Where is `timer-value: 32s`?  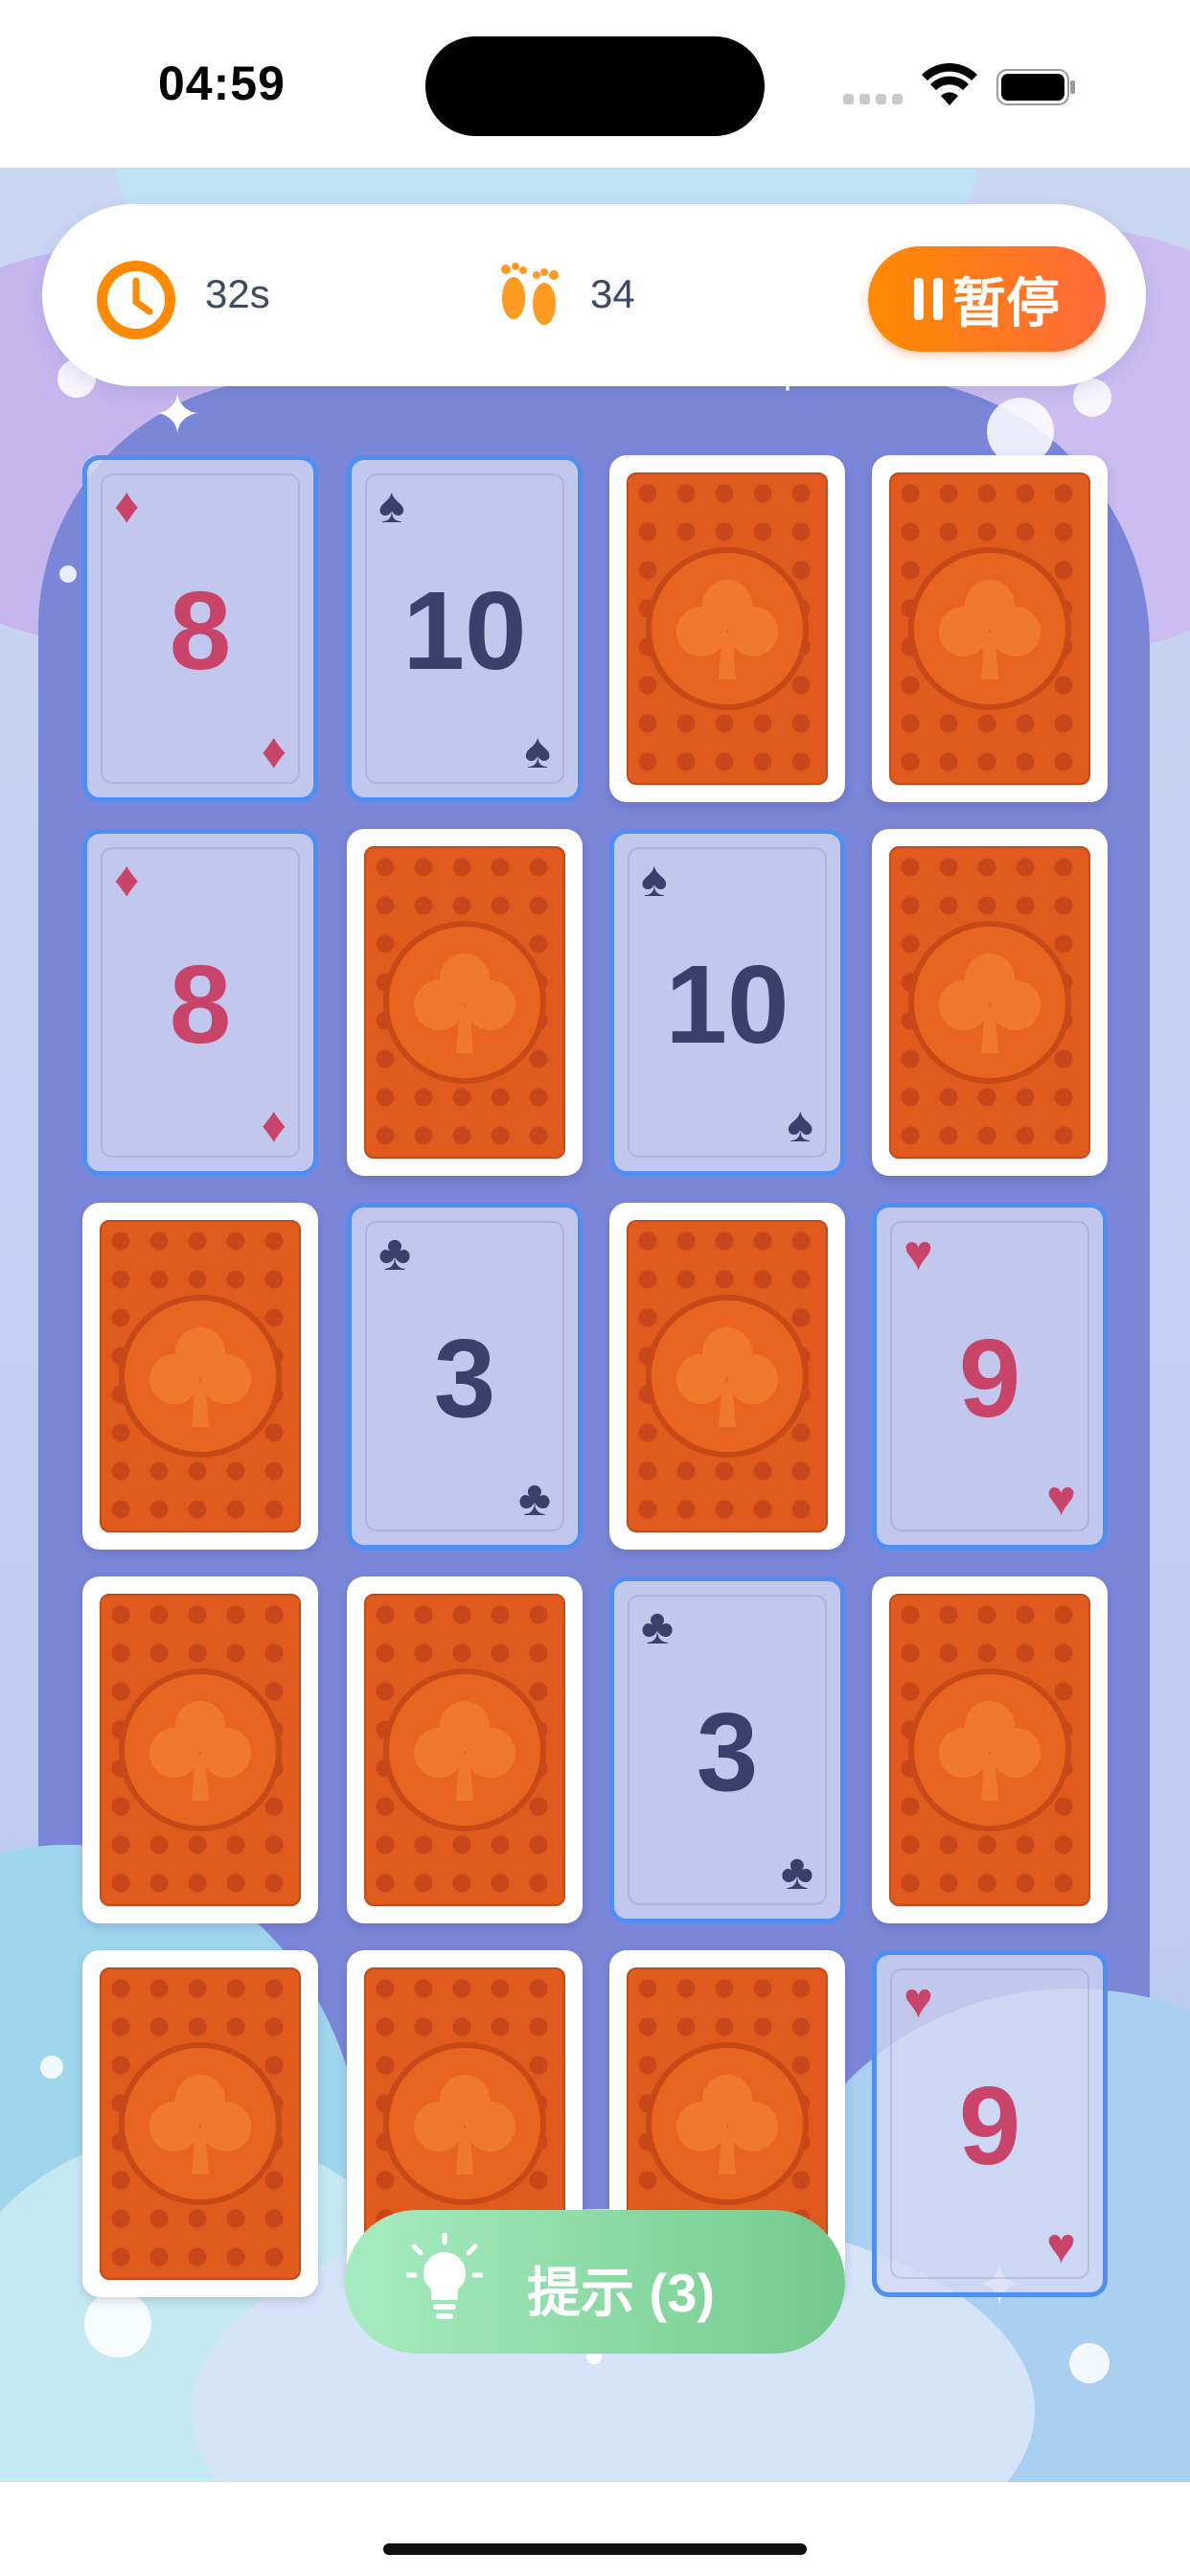
timer-value: 32s is located at coordinates (238, 293).